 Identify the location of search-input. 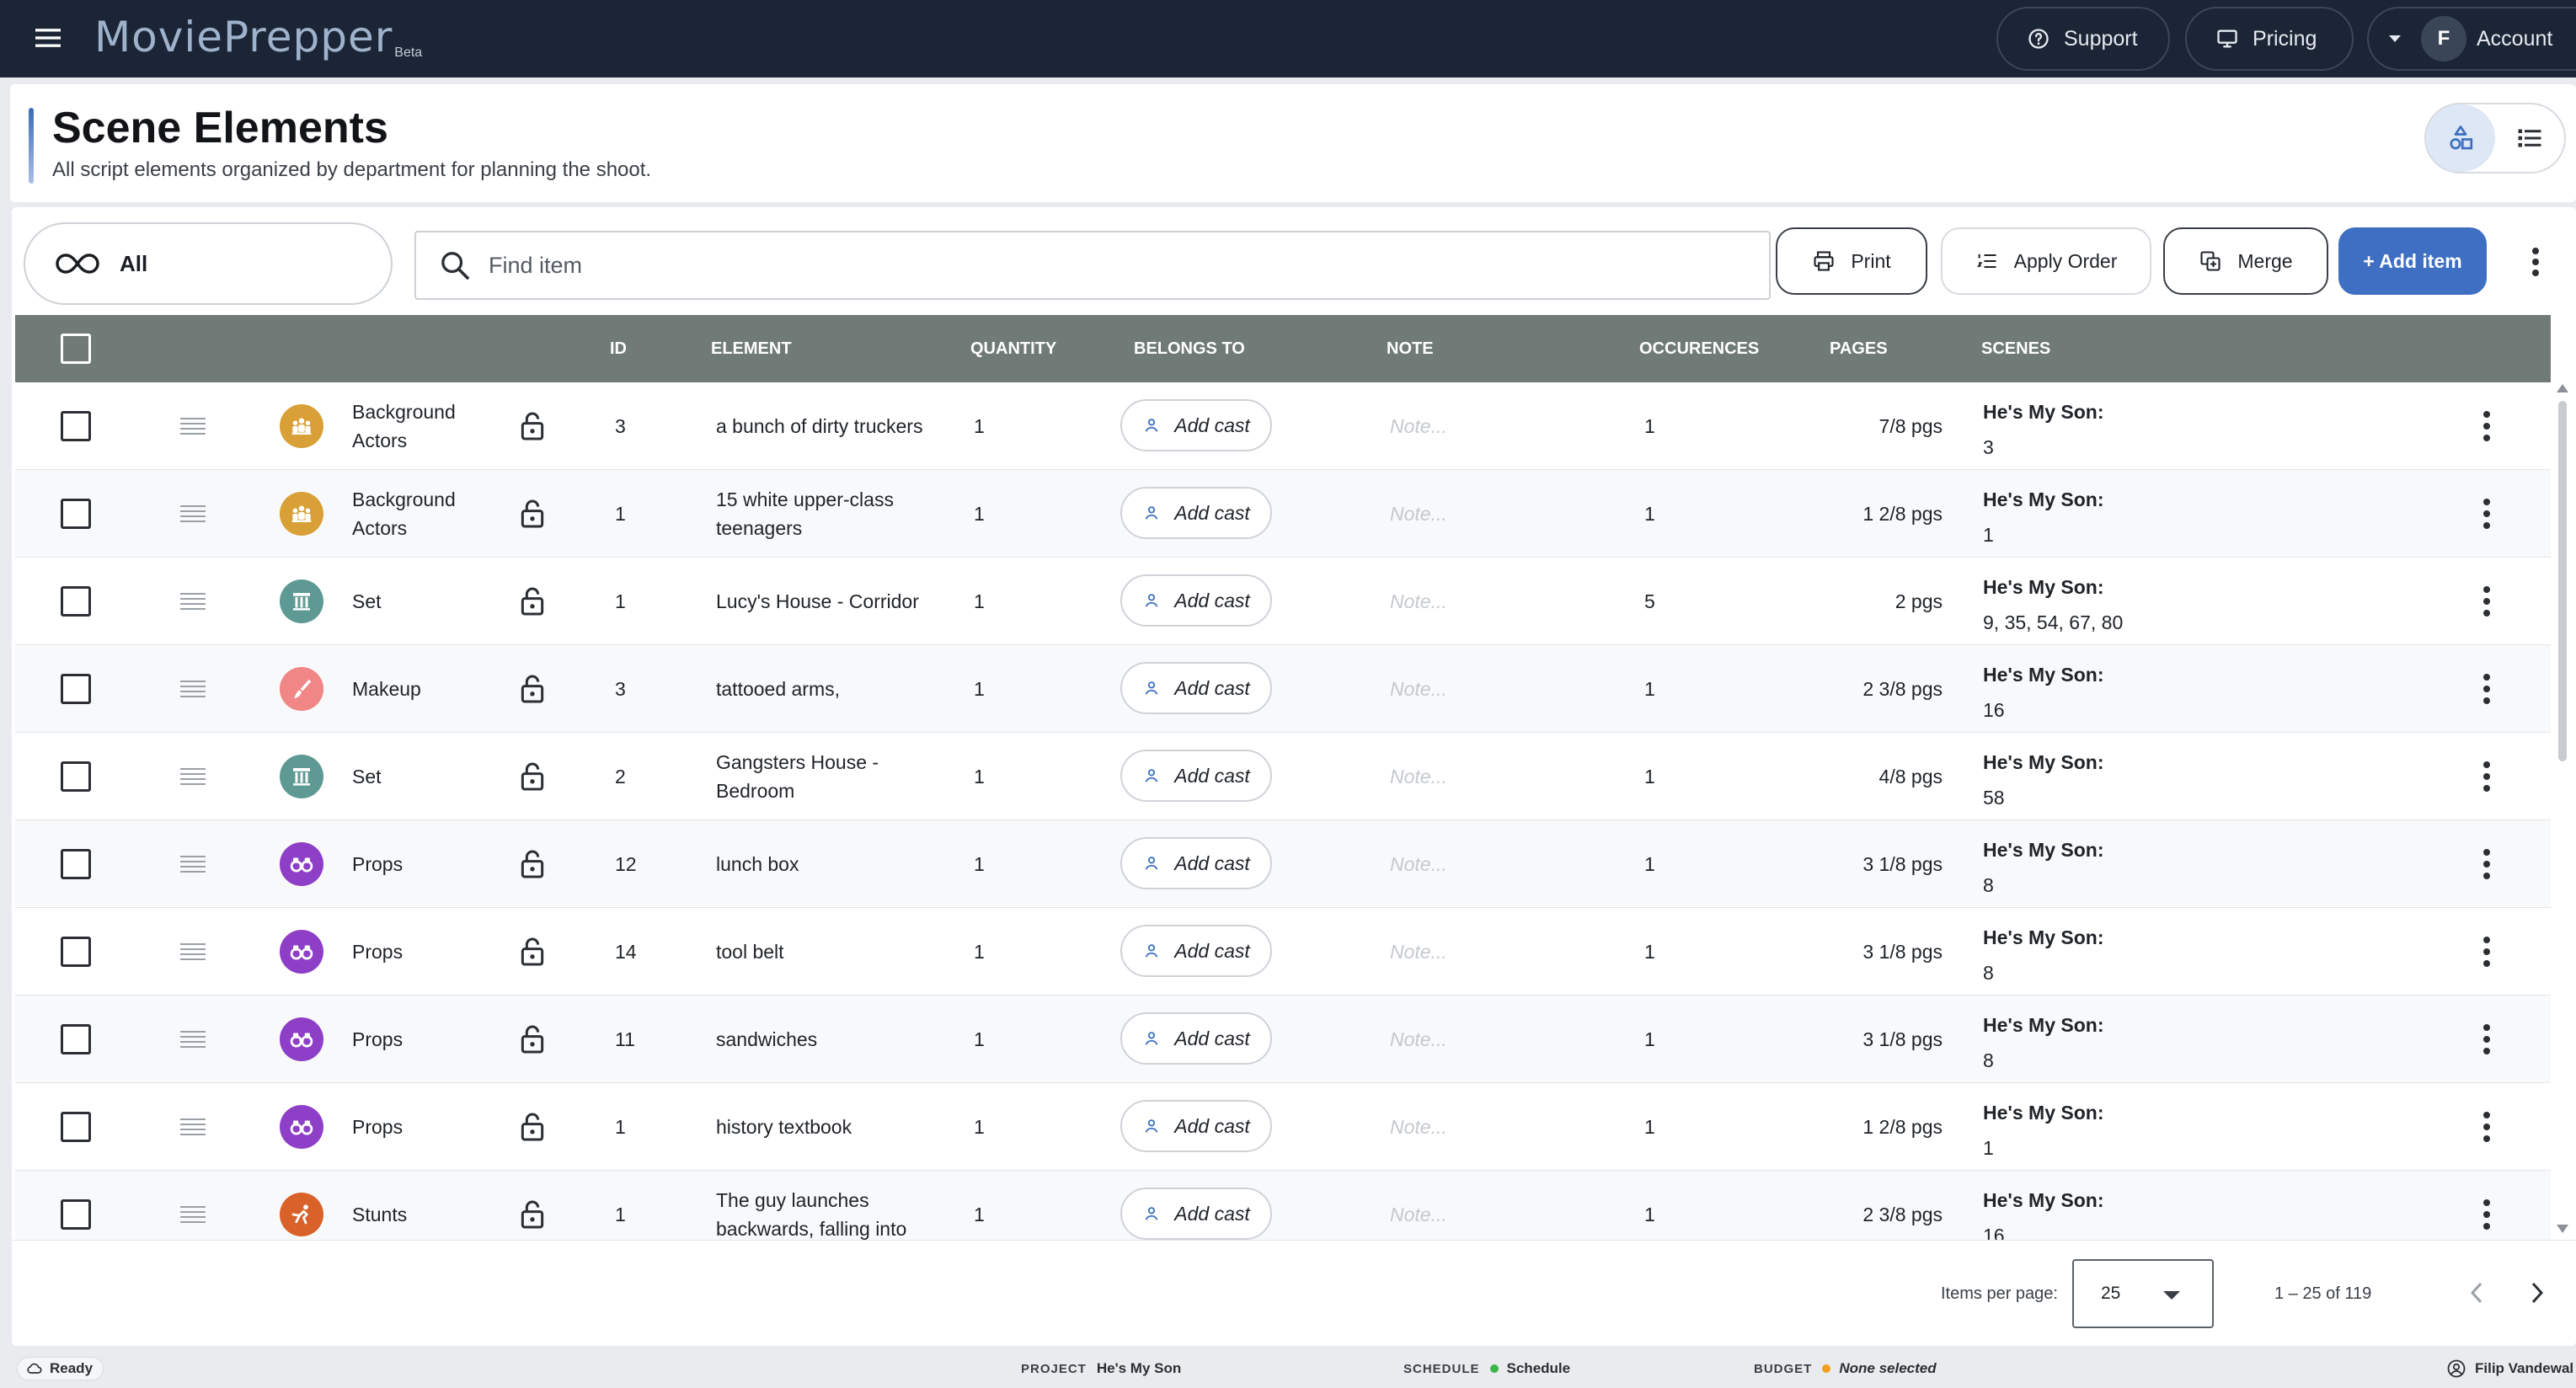
(1120, 265).